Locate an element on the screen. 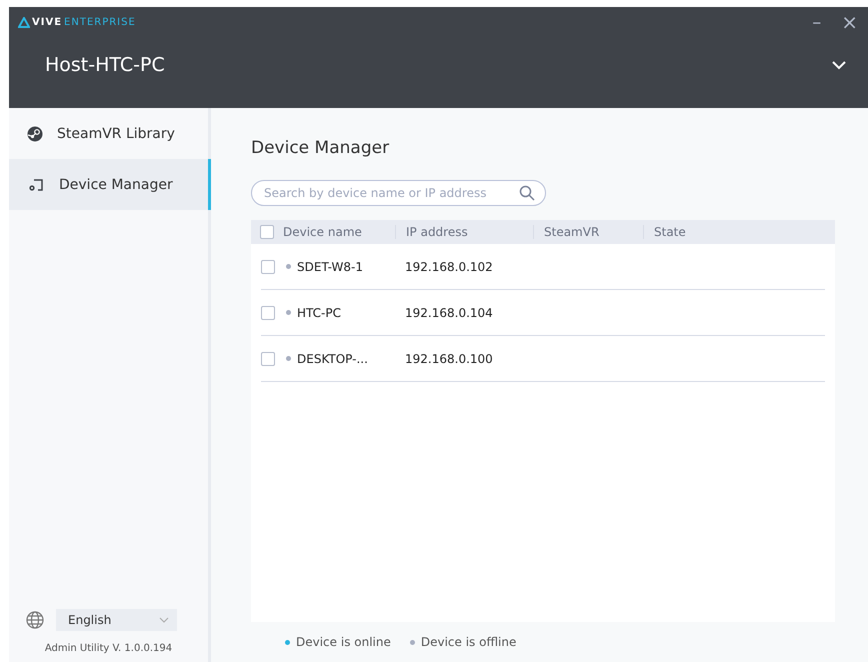 The width and height of the screenshot is (868, 662). device-name: SDET-W8-1 is located at coordinates (330, 267).